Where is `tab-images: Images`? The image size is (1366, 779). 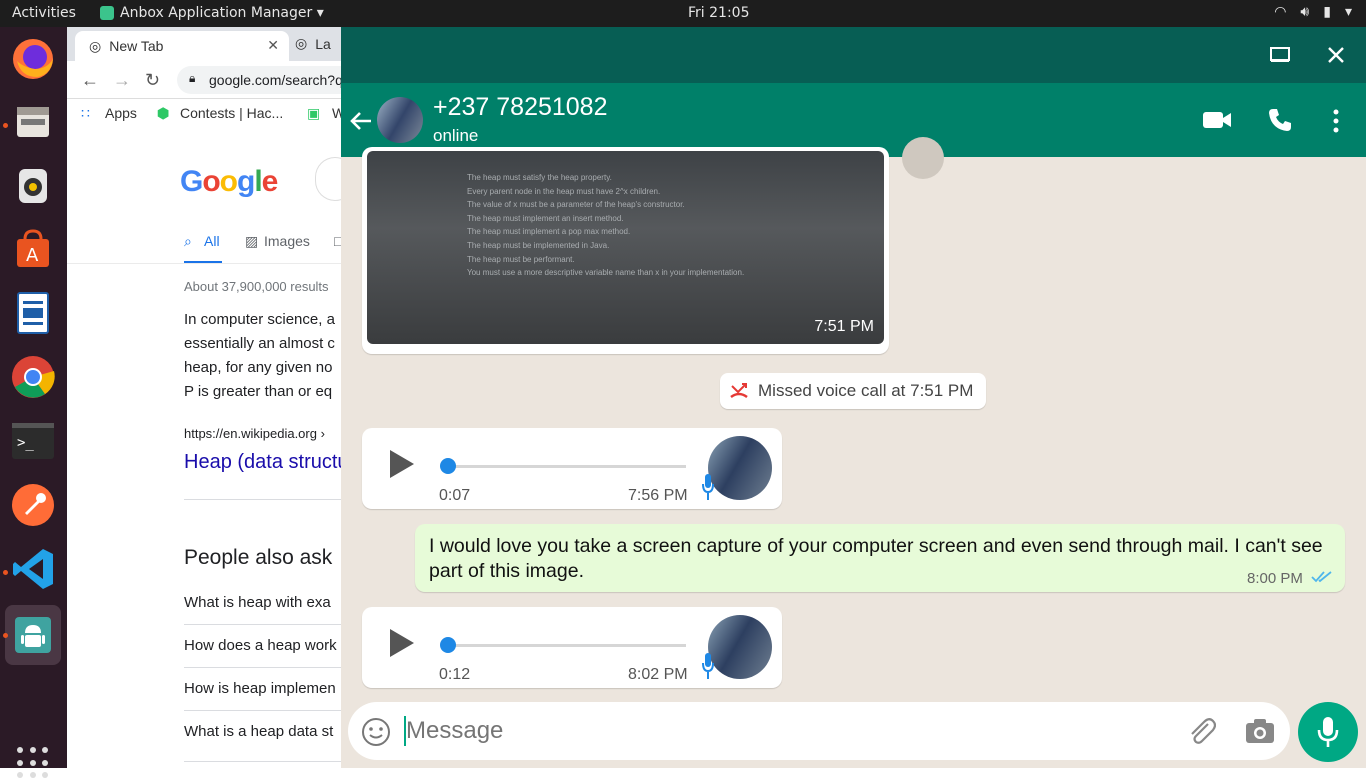 tab-images: Images is located at coordinates (287, 241).